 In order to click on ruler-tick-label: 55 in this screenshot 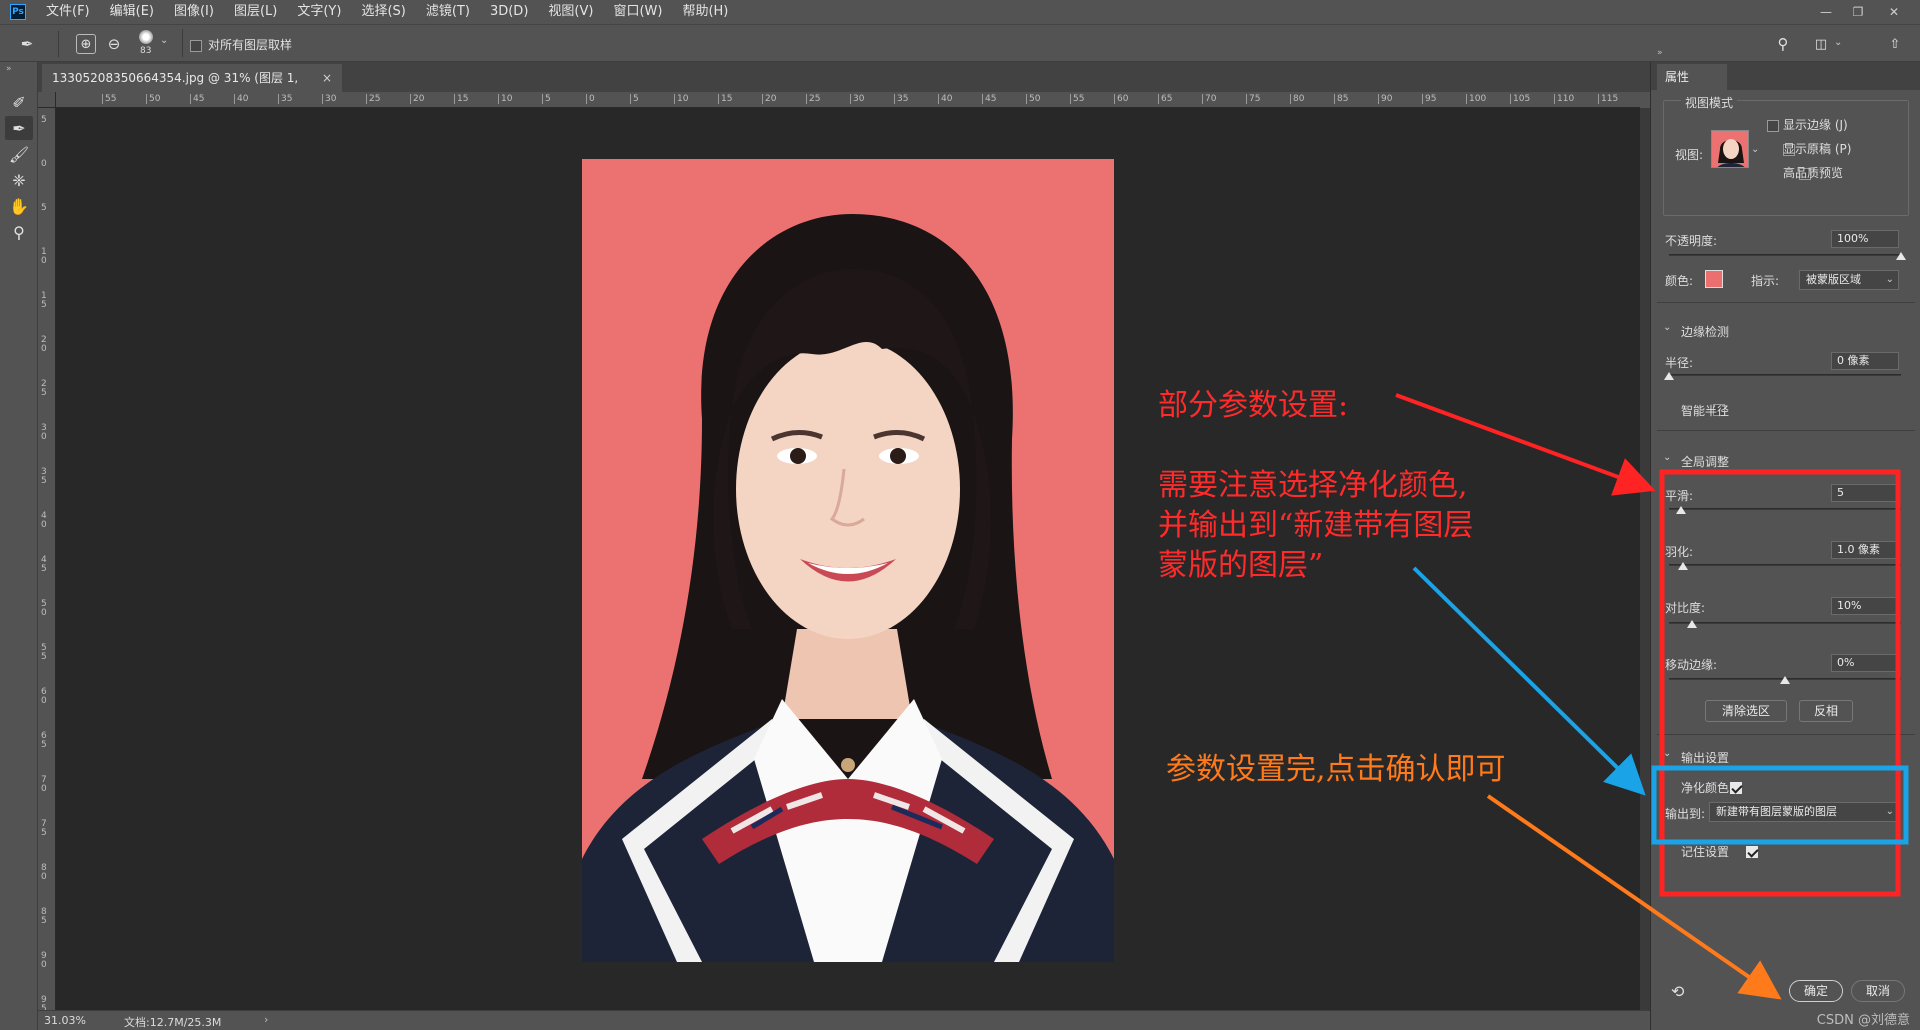, I will do `click(1077, 99)`.